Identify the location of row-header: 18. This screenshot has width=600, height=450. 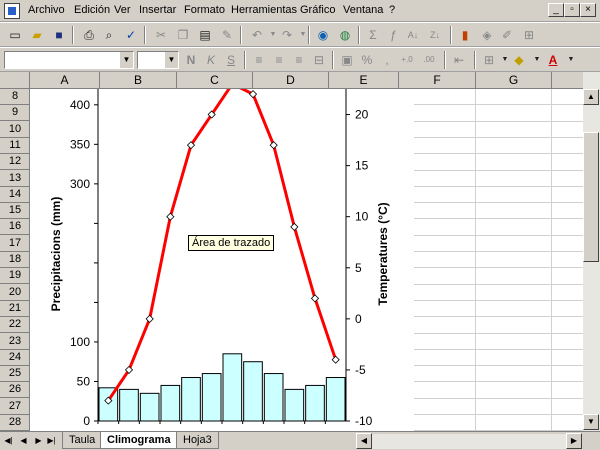
(14, 260).